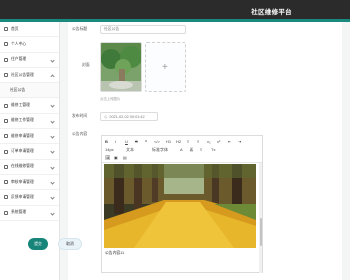  I want to click on order-icon, so click(6, 151).